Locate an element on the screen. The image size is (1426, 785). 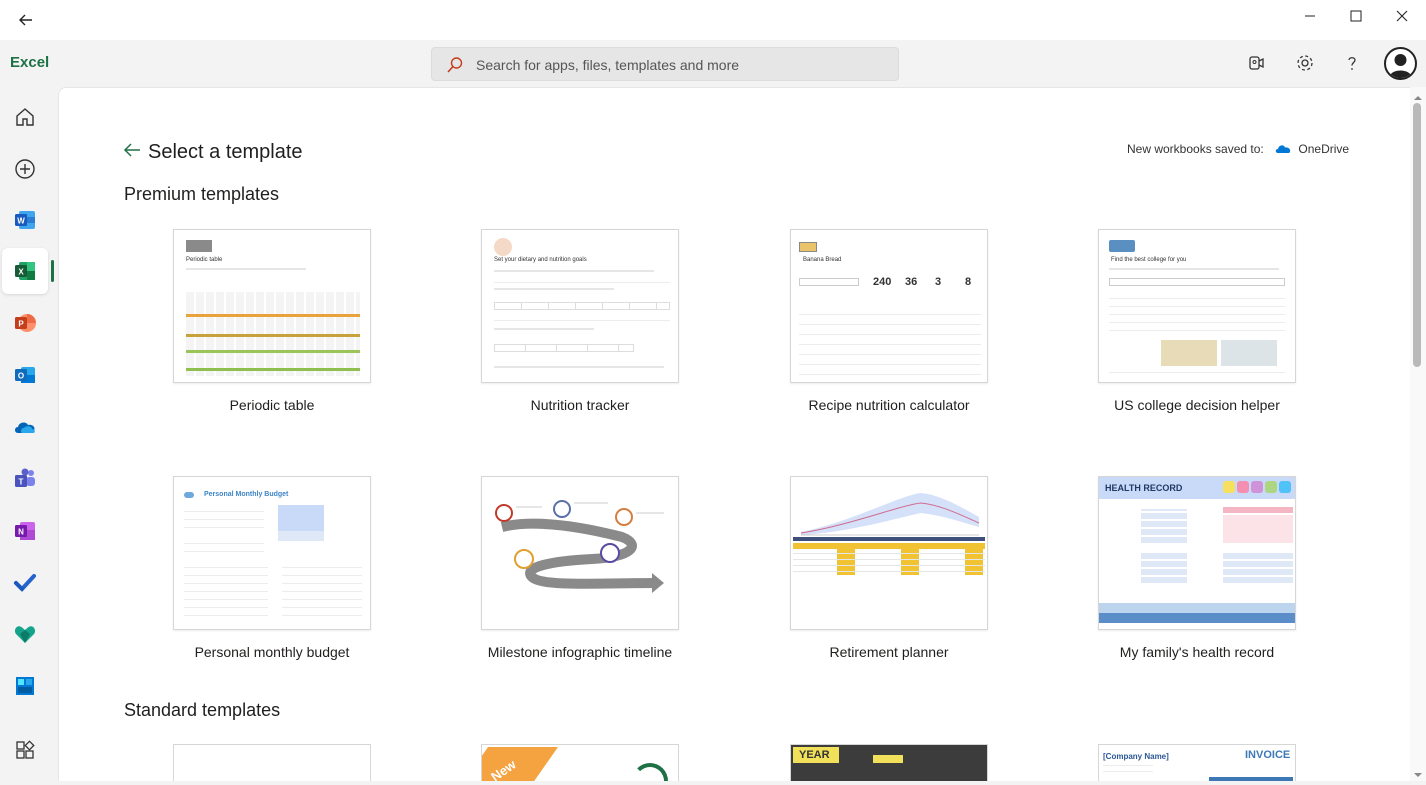
todo-icon is located at coordinates (25, 583).